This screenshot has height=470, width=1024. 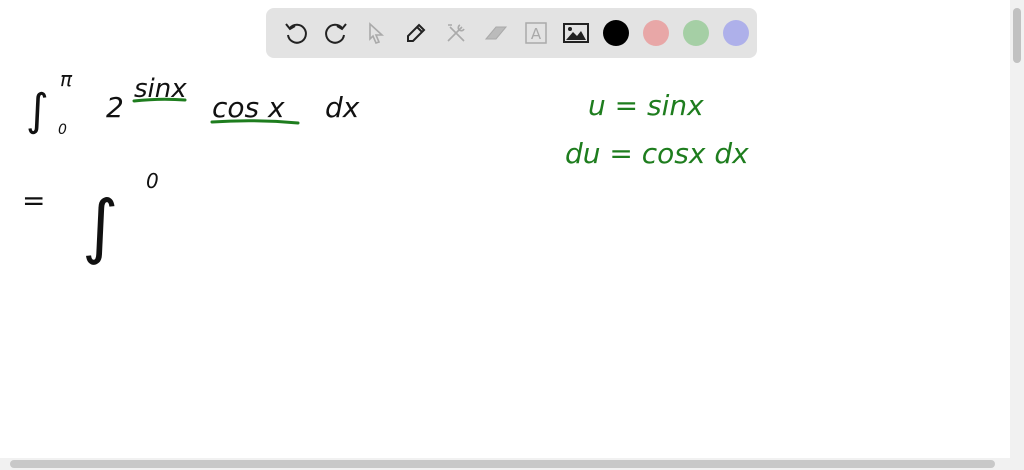 I want to click on eraser-icon, so click(x=496, y=33).